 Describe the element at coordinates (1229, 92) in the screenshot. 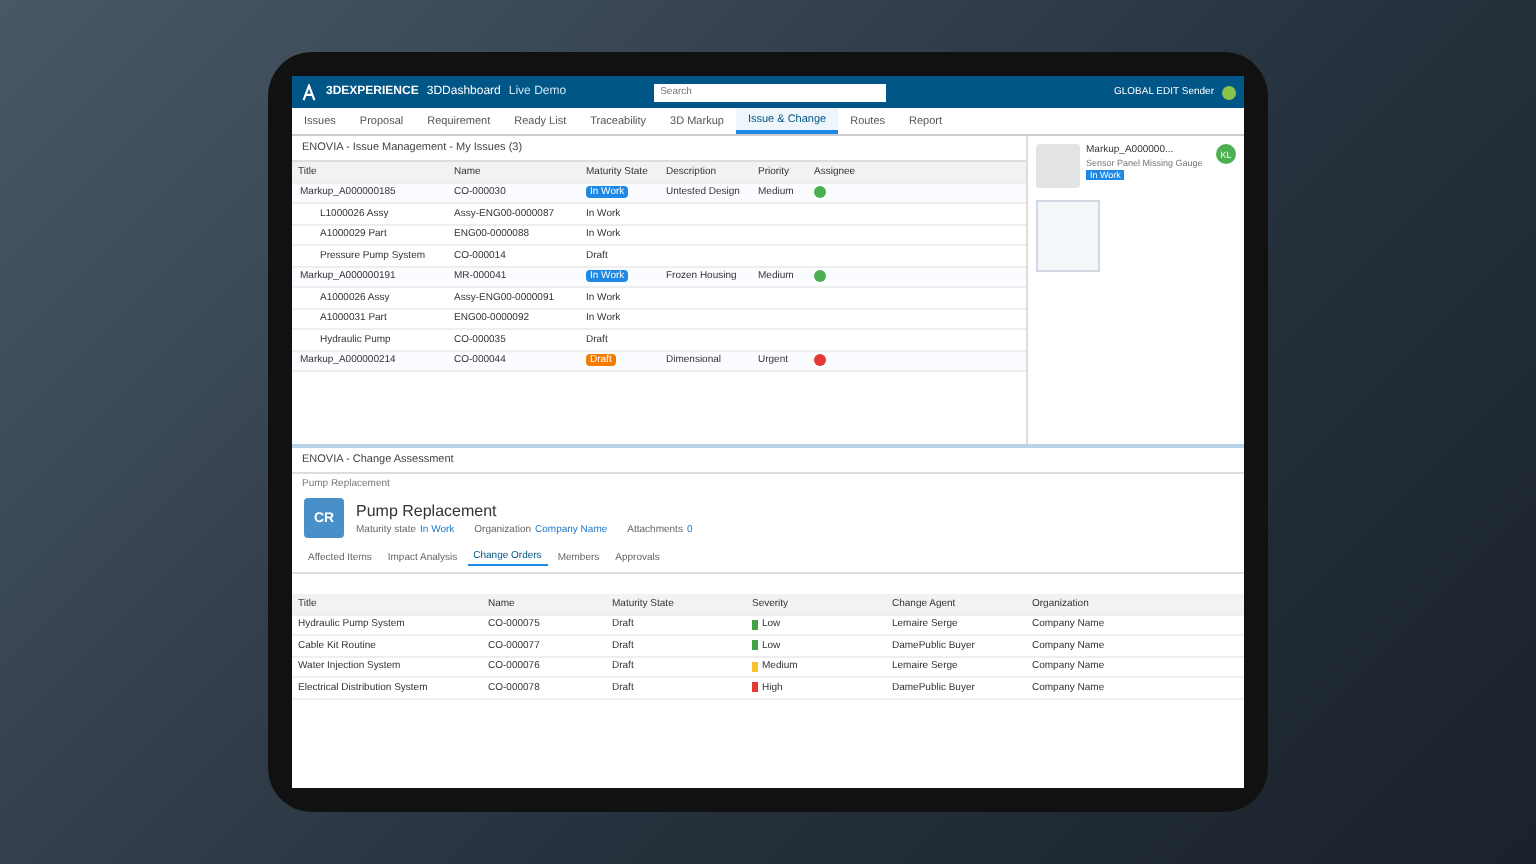

I see `user-avatar` at that location.